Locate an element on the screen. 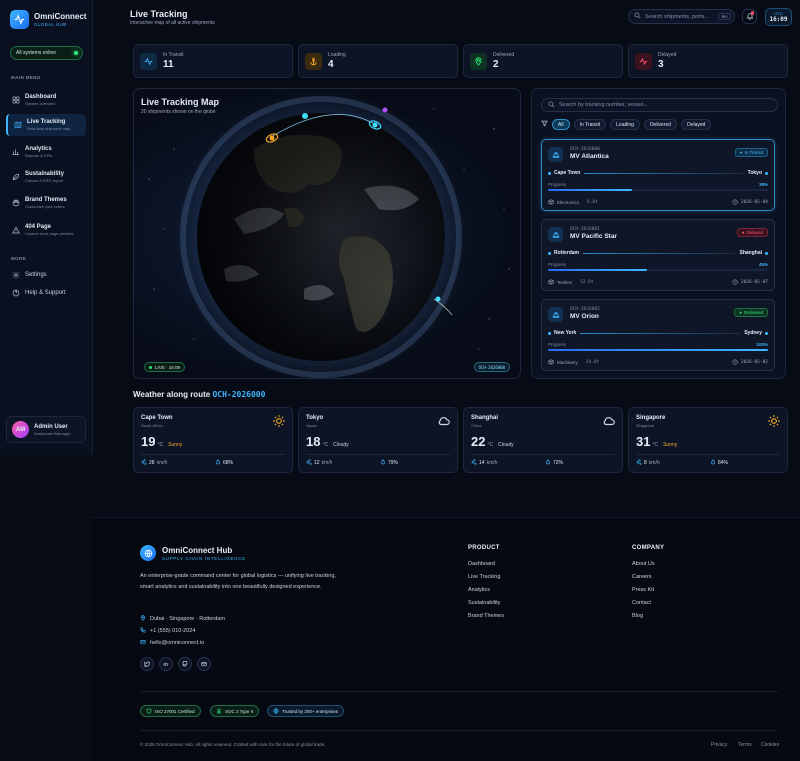 This screenshot has width=800, height=761. filter-chip-delivered: Delivered is located at coordinates (660, 124).